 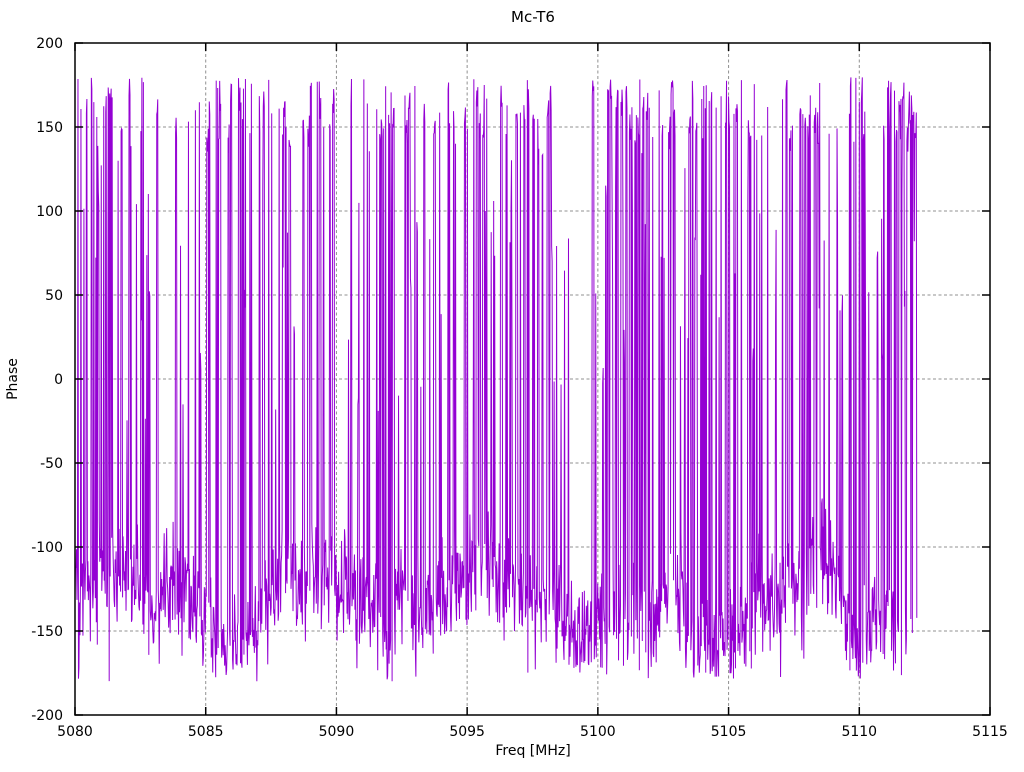 What do you see at coordinates (47, 548) in the screenshot?
I see `y-tick-label: -100` at bounding box center [47, 548].